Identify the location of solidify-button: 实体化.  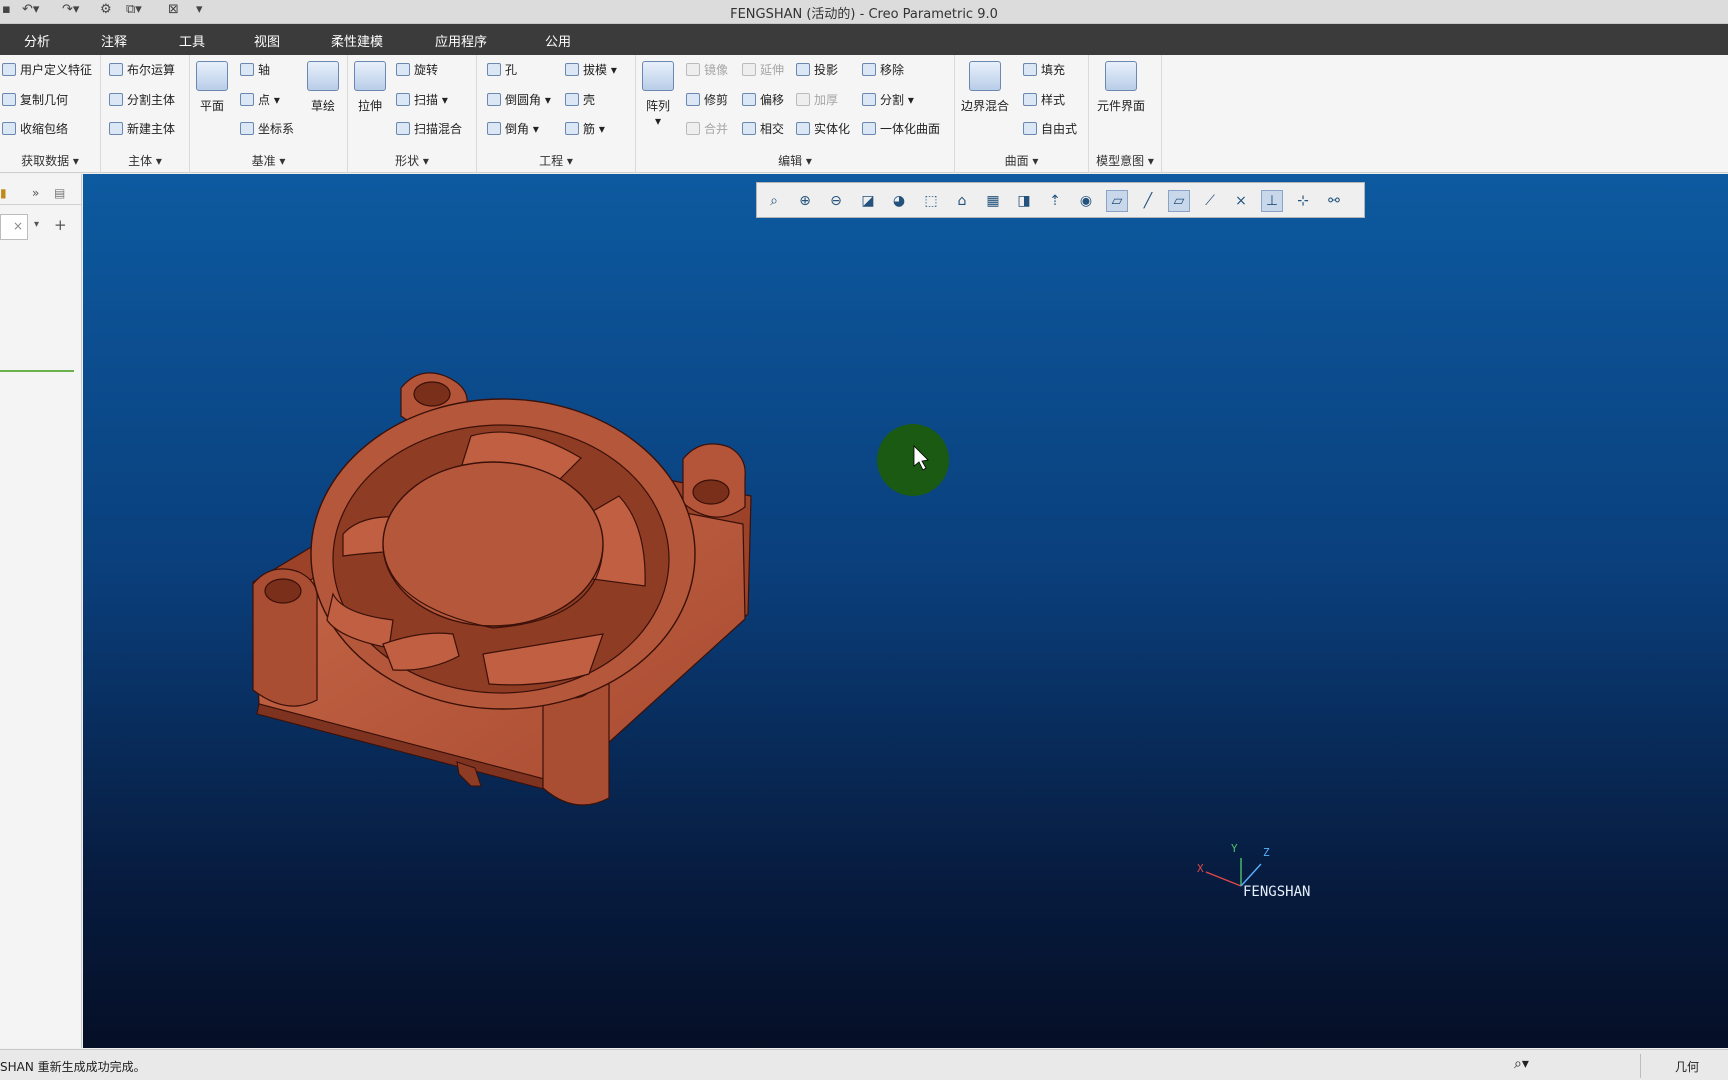
(823, 128).